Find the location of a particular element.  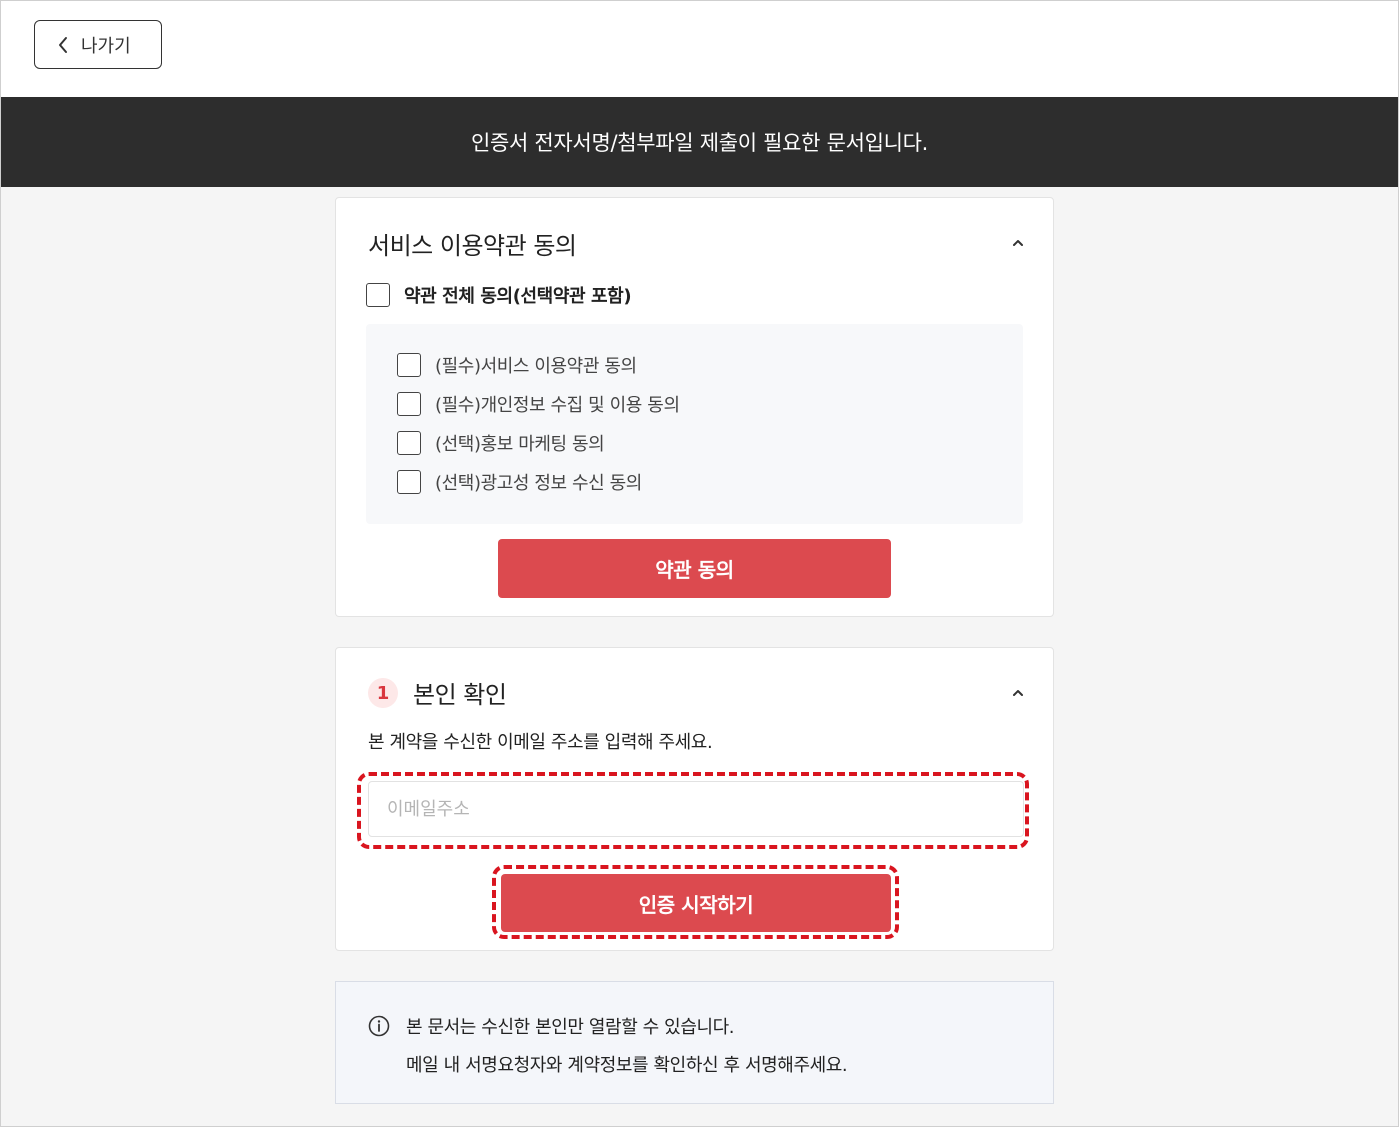

chevron-left-icon is located at coordinates (63, 44).